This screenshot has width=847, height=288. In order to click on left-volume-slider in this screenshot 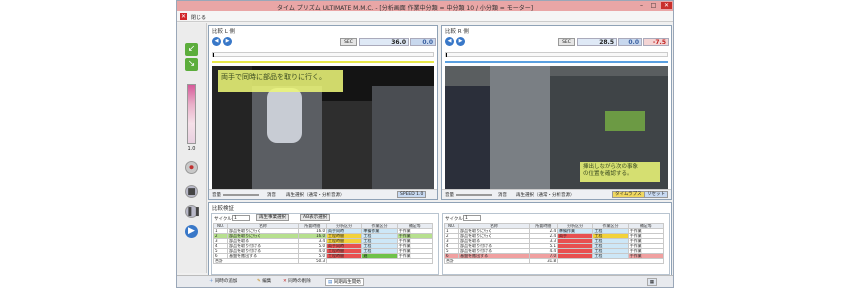, I will do `click(241, 195)`.